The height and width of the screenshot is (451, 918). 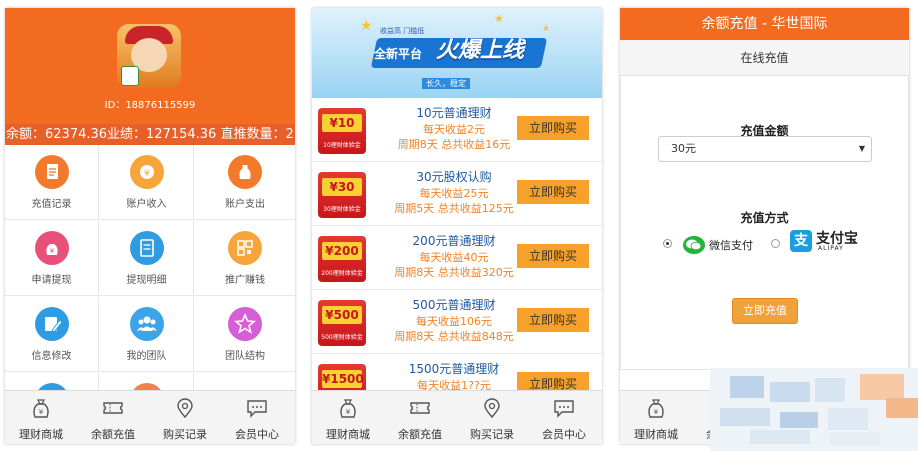 What do you see at coordinates (764, 218) in the screenshot?
I see `payment-method-label: 充值方式` at bounding box center [764, 218].